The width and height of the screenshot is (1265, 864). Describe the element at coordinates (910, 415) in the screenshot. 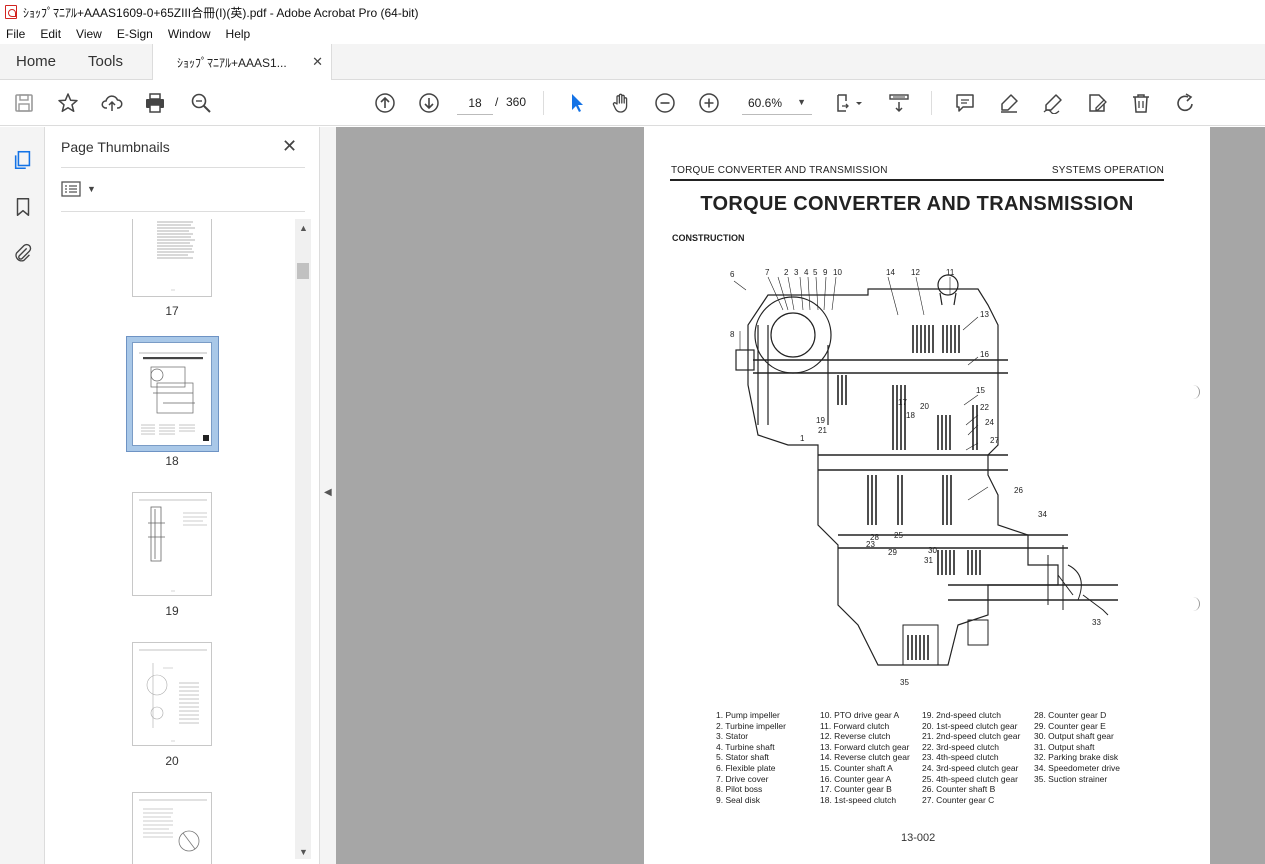

I see `callout-18: 18` at that location.